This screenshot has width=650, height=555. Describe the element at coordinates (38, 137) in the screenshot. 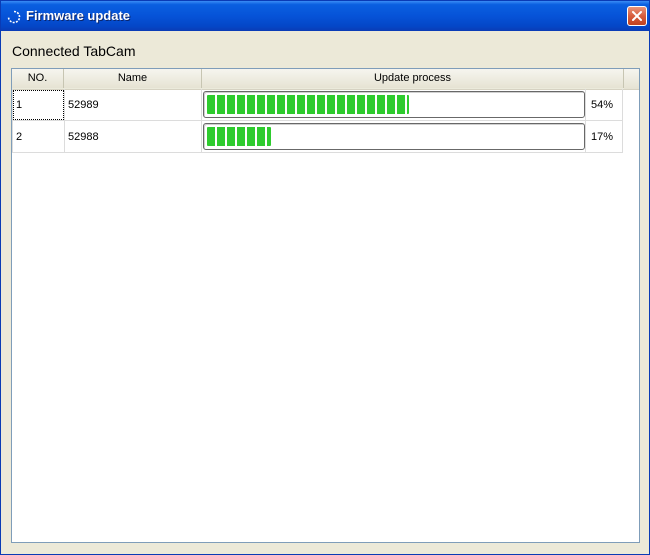

I see `row-number: 2` at that location.